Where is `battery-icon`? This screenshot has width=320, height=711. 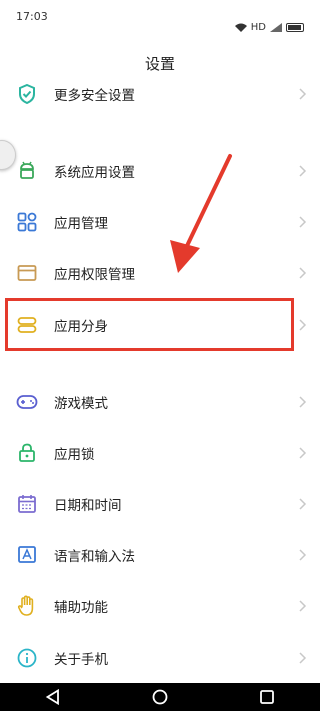
battery-icon is located at coordinates (295, 27).